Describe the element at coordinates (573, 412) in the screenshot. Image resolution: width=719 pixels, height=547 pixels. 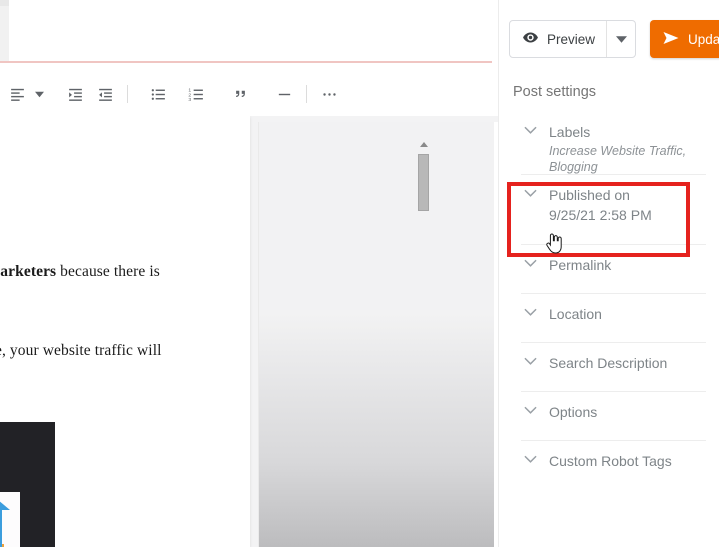
I see `sidebar-section-label: Options` at that location.